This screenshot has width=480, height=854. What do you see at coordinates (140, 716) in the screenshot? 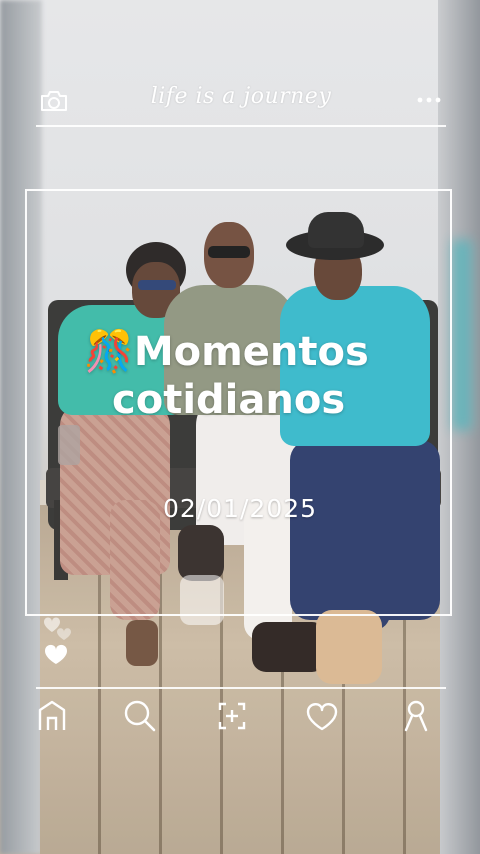
I see `search-icon` at bounding box center [140, 716].